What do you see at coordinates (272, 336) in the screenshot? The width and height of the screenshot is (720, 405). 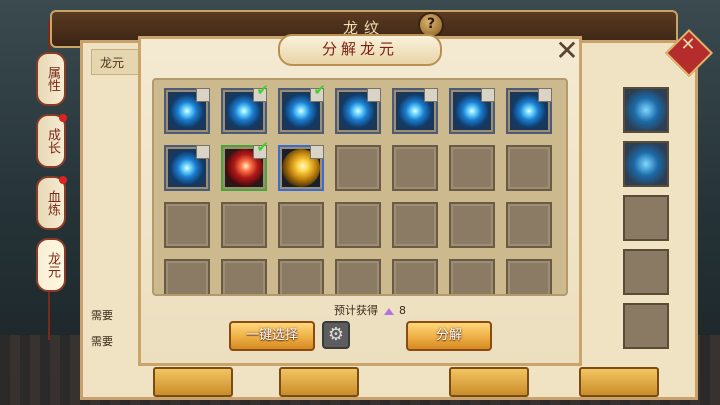 I see `select-all-button: 一键选择` at bounding box center [272, 336].